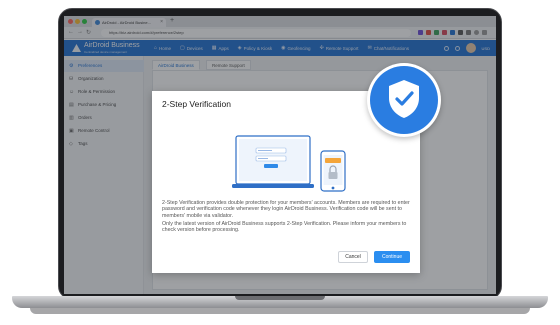  I want to click on laptop-illustration-icon, so click(273, 161).